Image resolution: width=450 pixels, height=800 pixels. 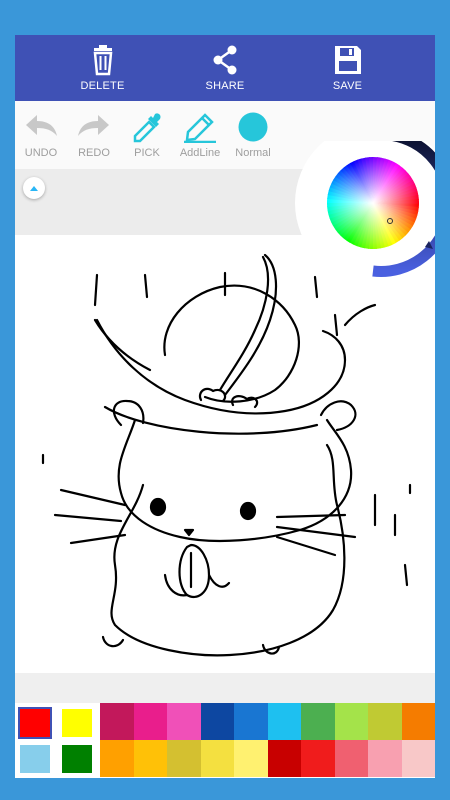 I want to click on redo-arrow-icon, so click(x=93, y=125).